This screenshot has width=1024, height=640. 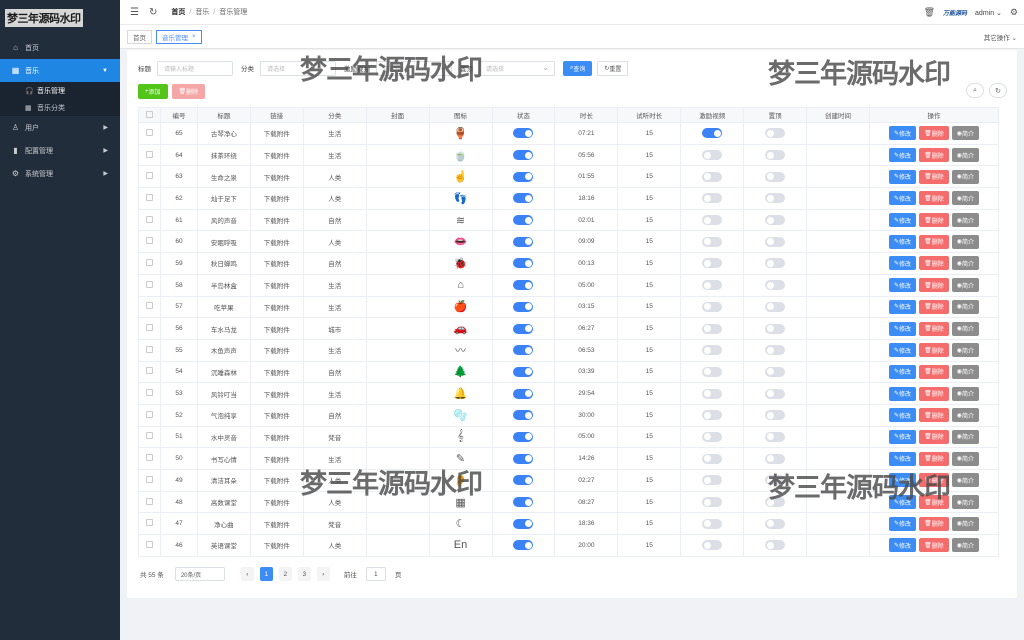 I want to click on settings-icon: ⚙, so click(x=1014, y=12).